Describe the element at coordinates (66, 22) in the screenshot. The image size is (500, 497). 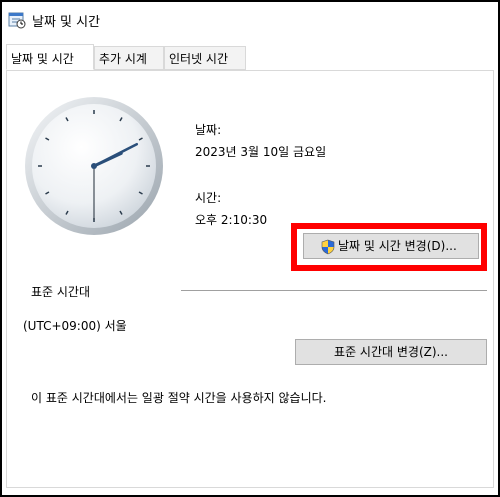
I see `window-title: 날짜 및 시간` at that location.